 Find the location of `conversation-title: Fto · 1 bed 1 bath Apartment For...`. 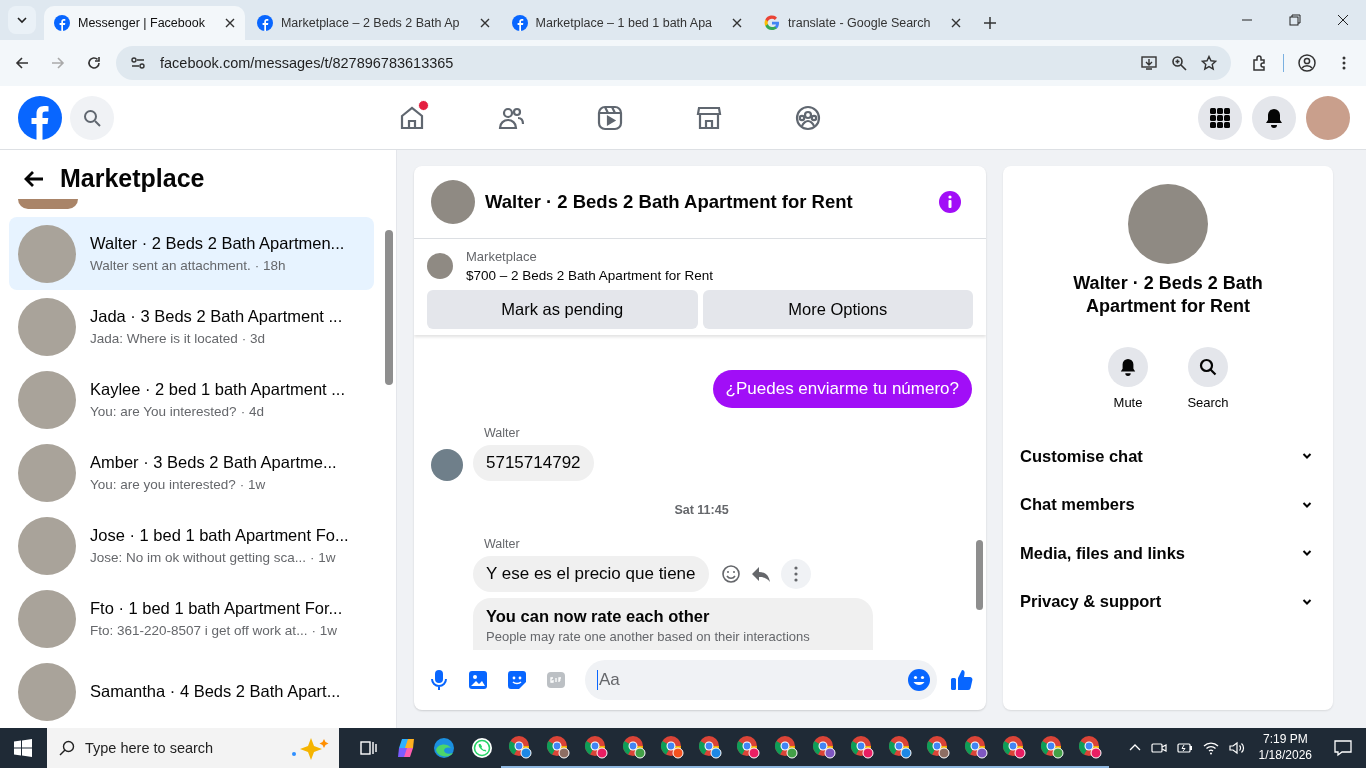

conversation-title: Fto · 1 bed 1 bath Apartment For... is located at coordinates (216, 608).